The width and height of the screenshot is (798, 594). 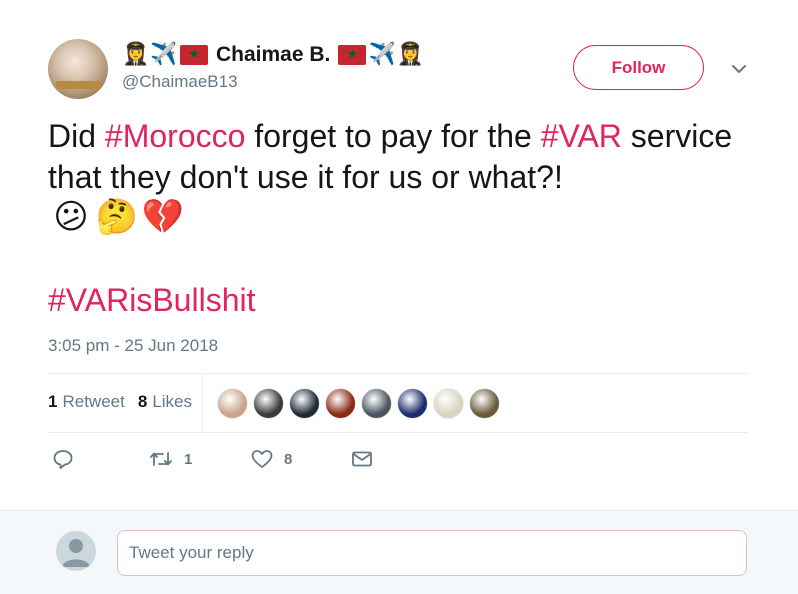 I want to click on confused-face-icon: 😕, so click(x=71, y=217).